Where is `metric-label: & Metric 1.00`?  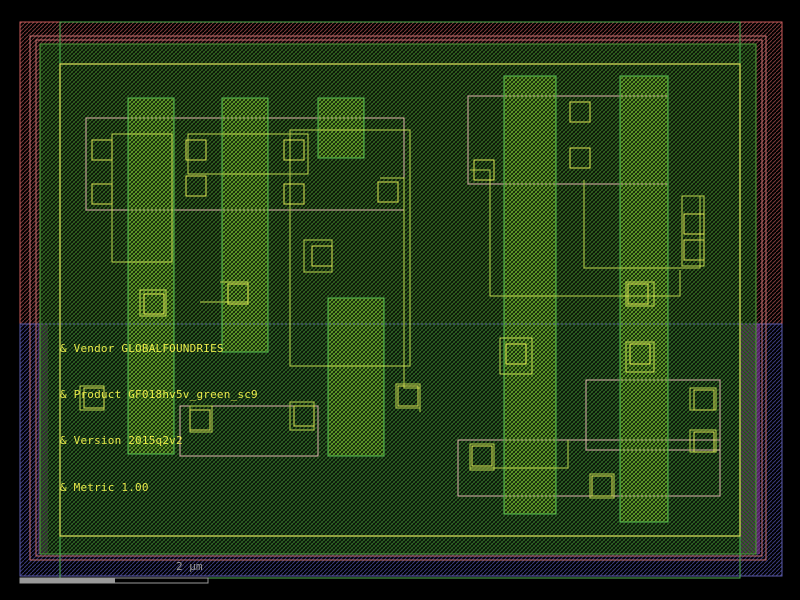 metric-label: & Metric 1.00 is located at coordinates (104, 487).